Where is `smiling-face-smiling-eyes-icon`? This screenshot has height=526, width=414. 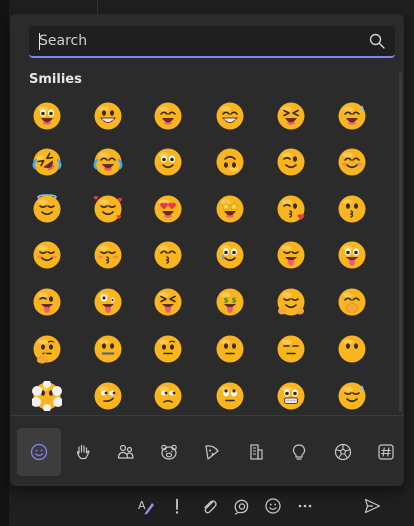
smiling-face-smiling-eyes-icon is located at coordinates (352, 162).